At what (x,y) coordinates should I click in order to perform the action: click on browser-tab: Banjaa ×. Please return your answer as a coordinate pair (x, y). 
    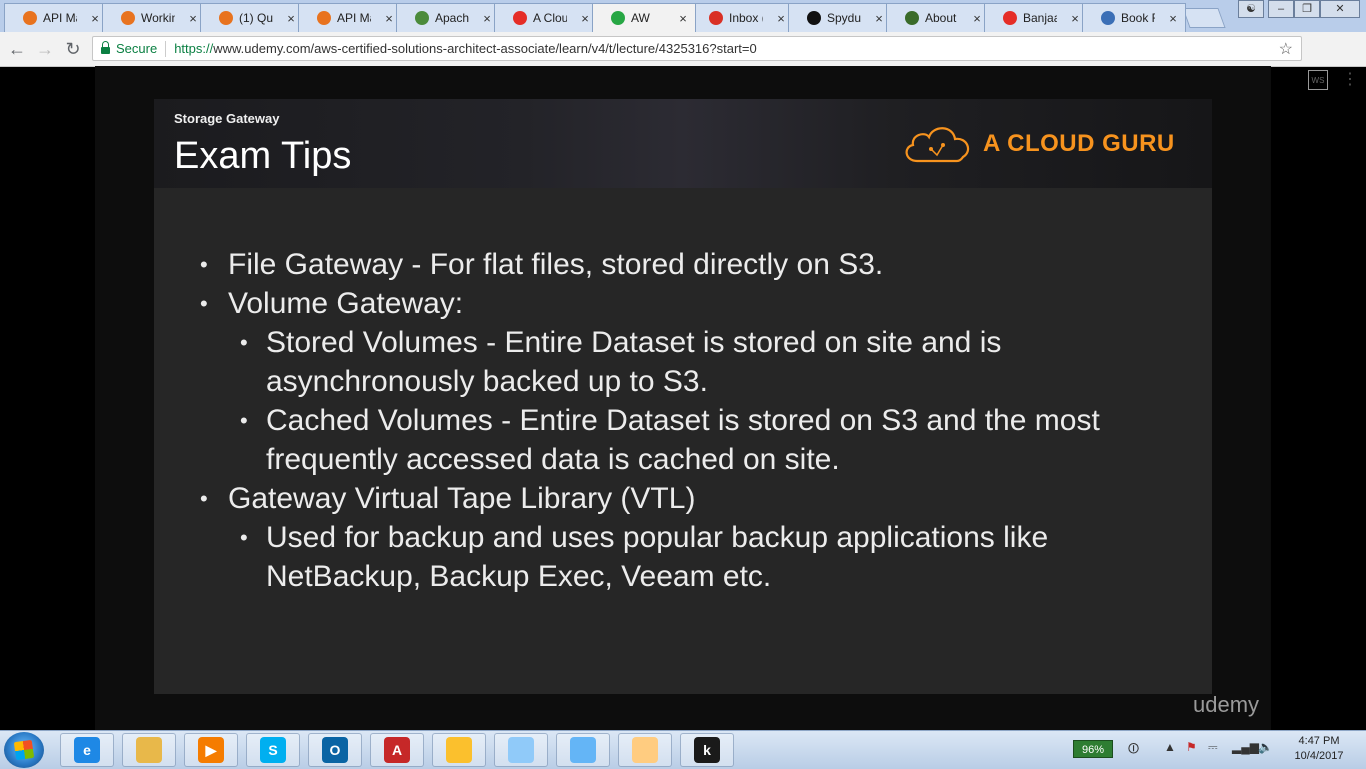
    Looking at the image, I should click on (1036, 17).